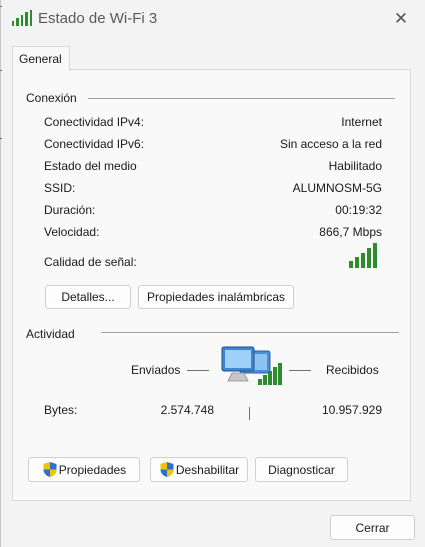  What do you see at coordinates (300, 370) in the screenshot?
I see `received-line` at bounding box center [300, 370].